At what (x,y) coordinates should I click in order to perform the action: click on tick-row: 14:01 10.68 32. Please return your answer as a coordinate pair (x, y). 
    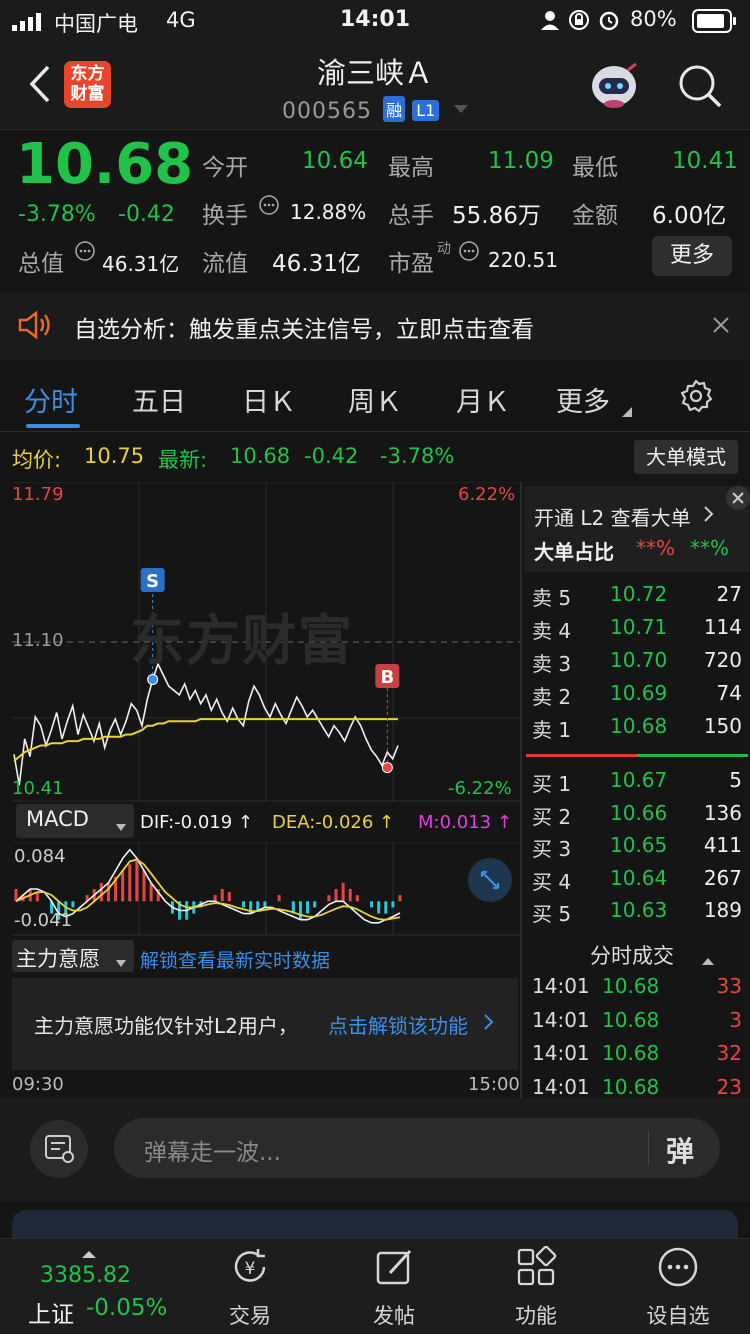
    Looking at the image, I should click on (637, 1056).